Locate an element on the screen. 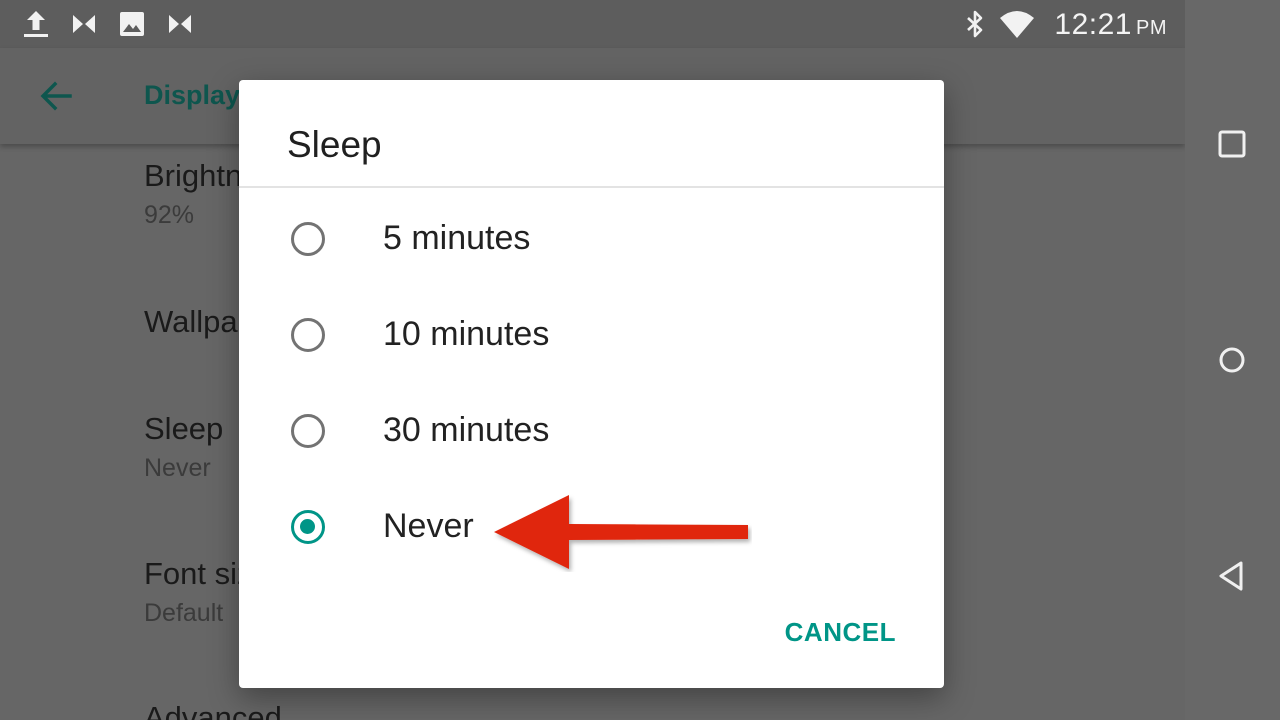 This screenshot has width=1280, height=720. arrow-shape is located at coordinates (621, 532).